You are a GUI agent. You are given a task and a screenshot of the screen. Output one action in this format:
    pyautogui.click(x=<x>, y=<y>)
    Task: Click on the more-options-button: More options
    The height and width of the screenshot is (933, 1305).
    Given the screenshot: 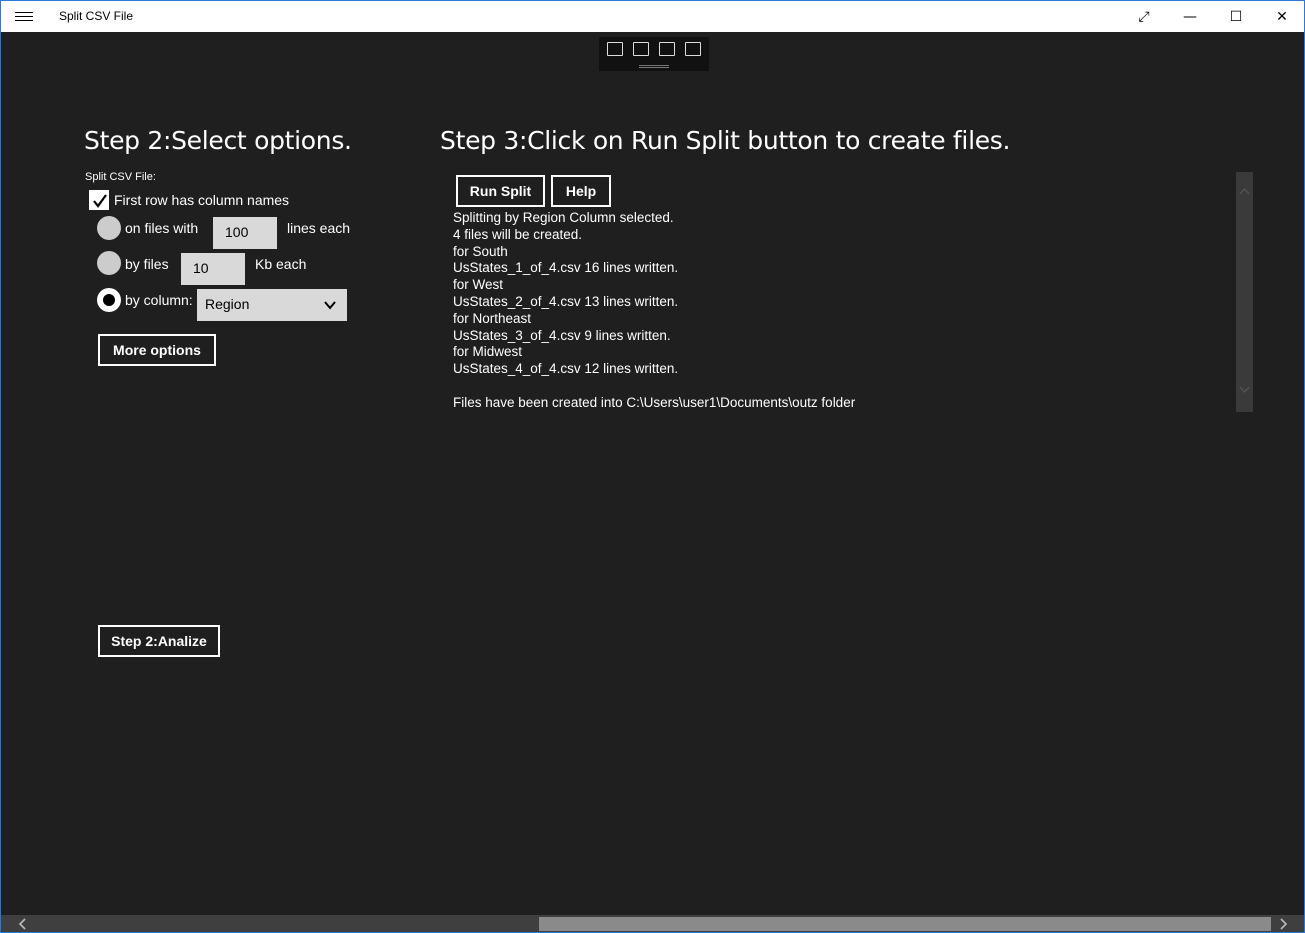 What is the action you would take?
    pyautogui.click(x=157, y=350)
    